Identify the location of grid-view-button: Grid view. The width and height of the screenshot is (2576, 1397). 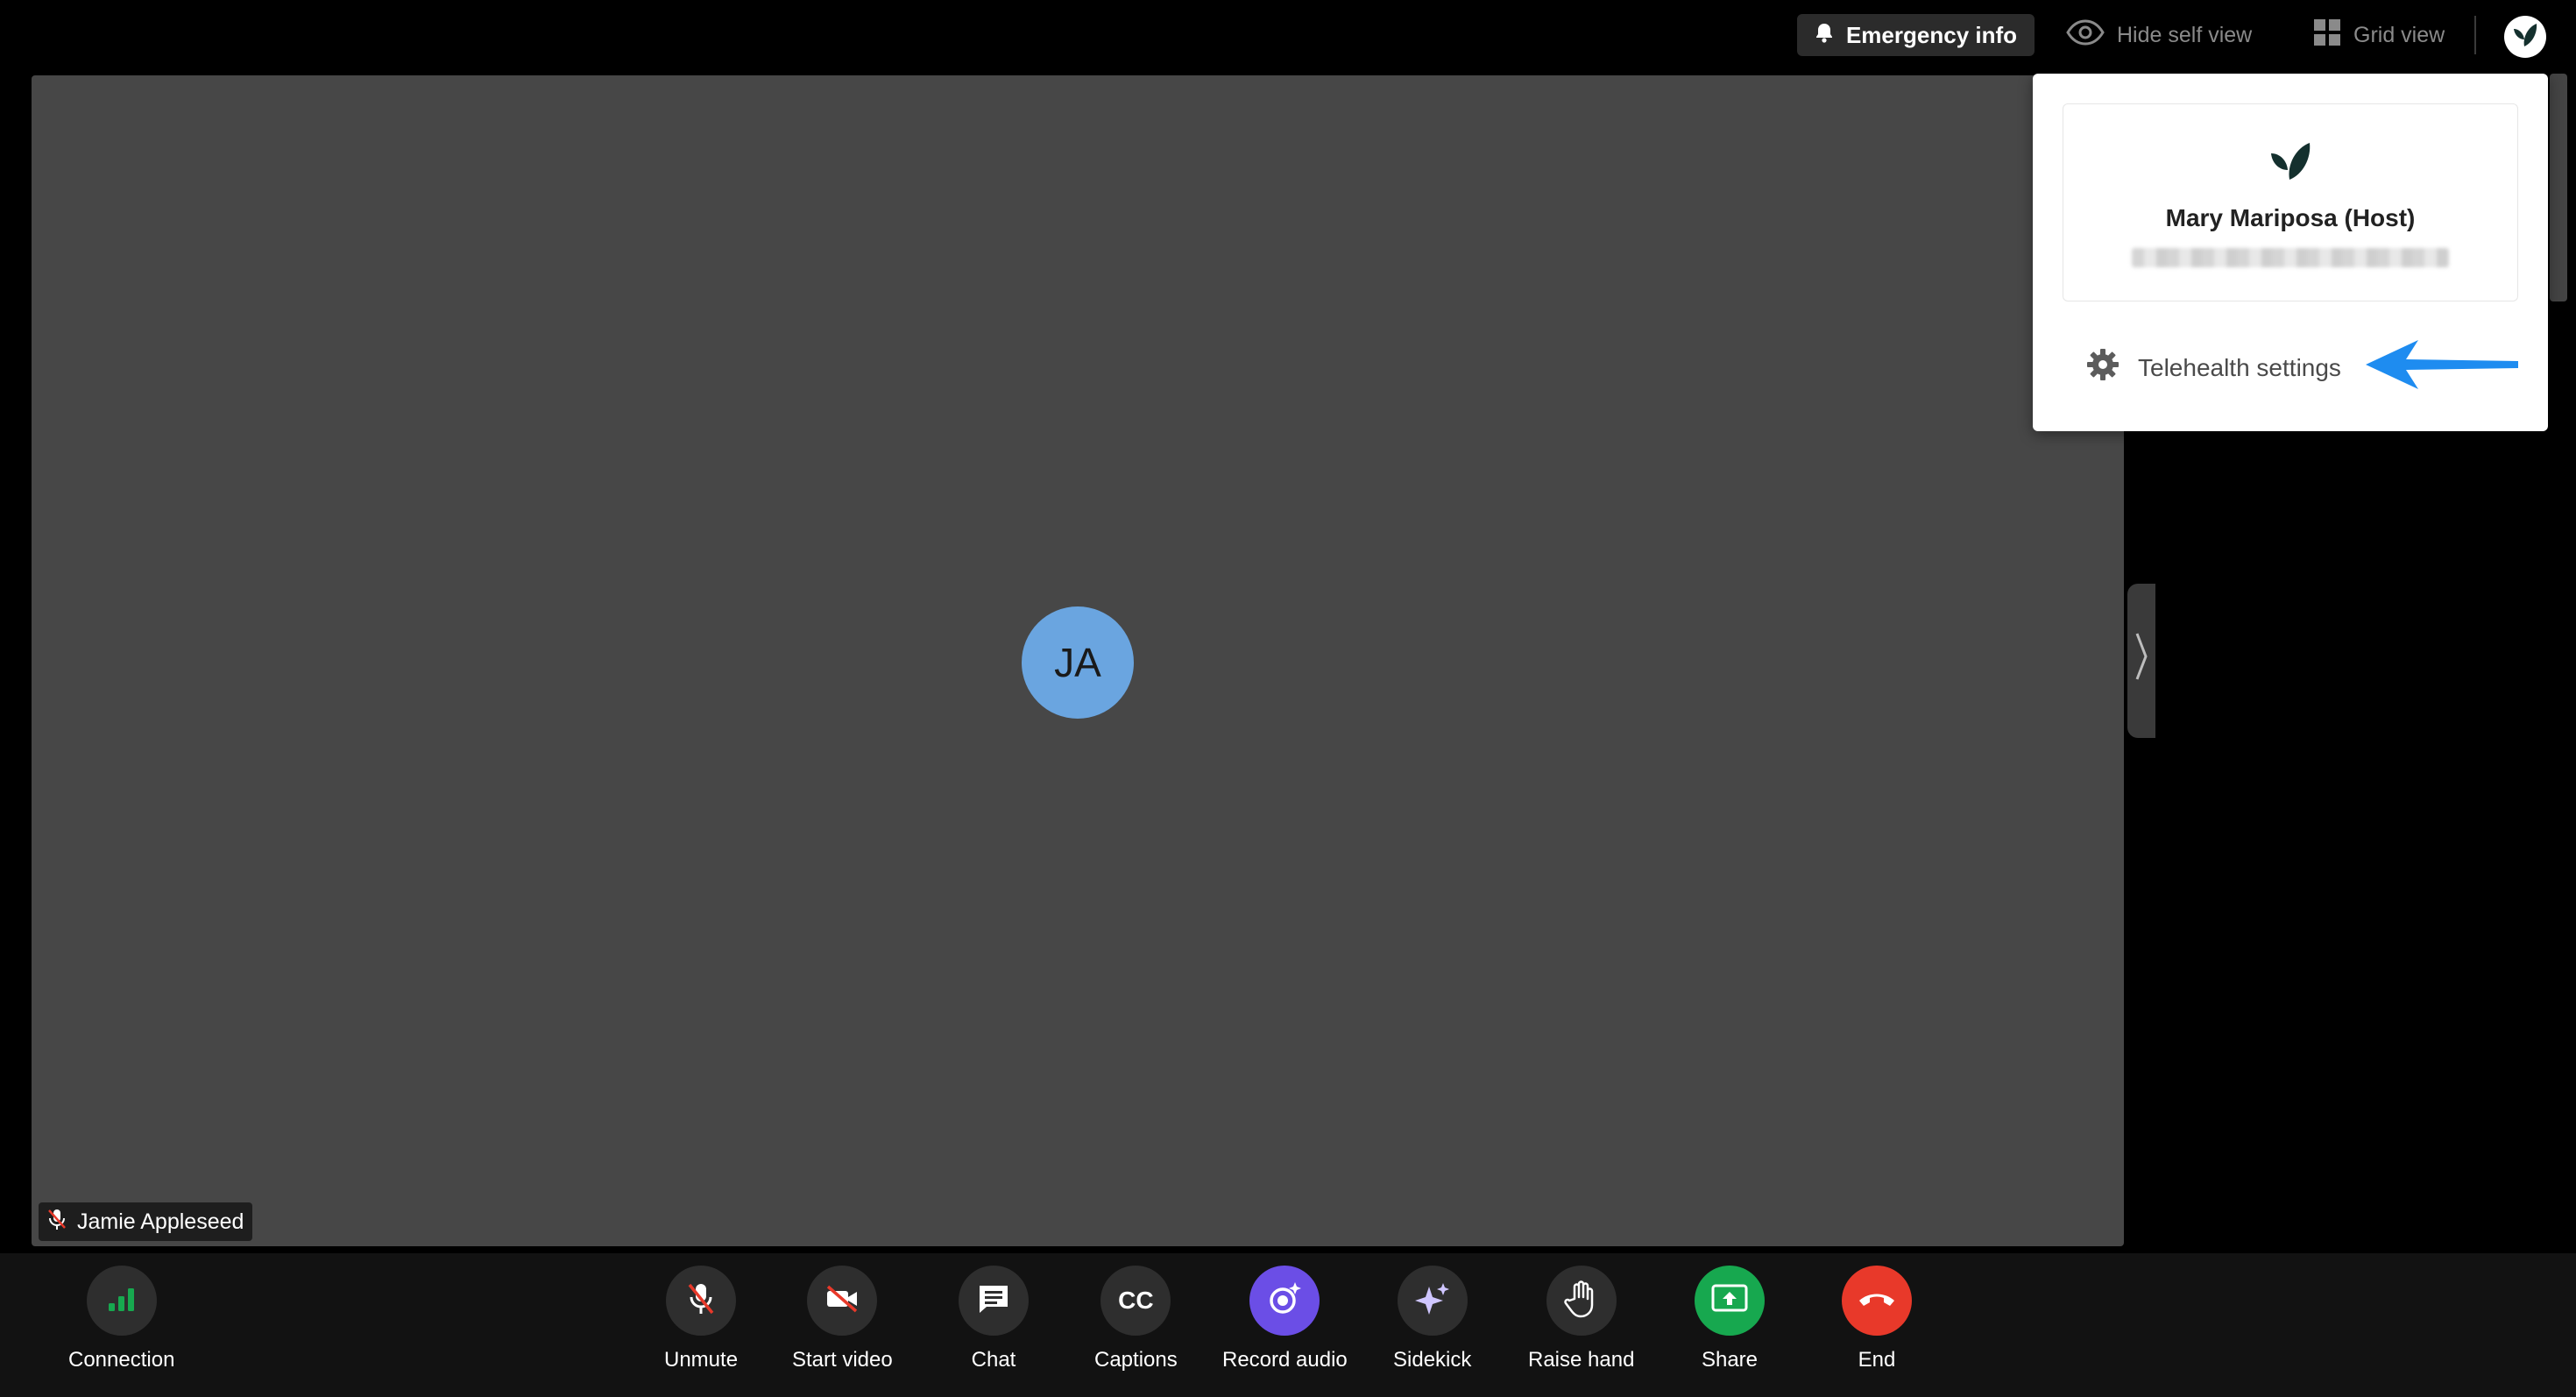
(2379, 35).